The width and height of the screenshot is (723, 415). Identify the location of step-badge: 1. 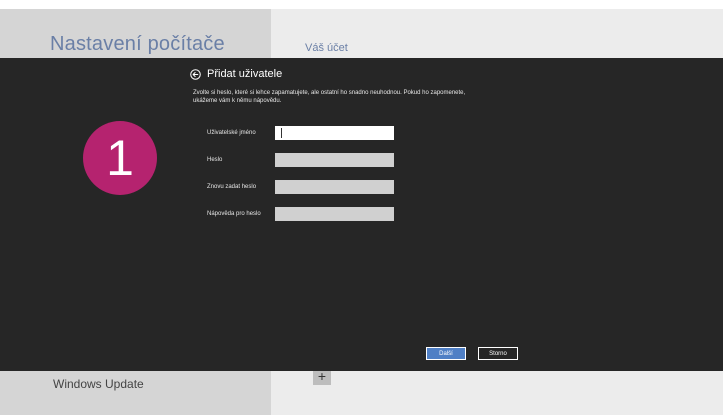
(120, 158).